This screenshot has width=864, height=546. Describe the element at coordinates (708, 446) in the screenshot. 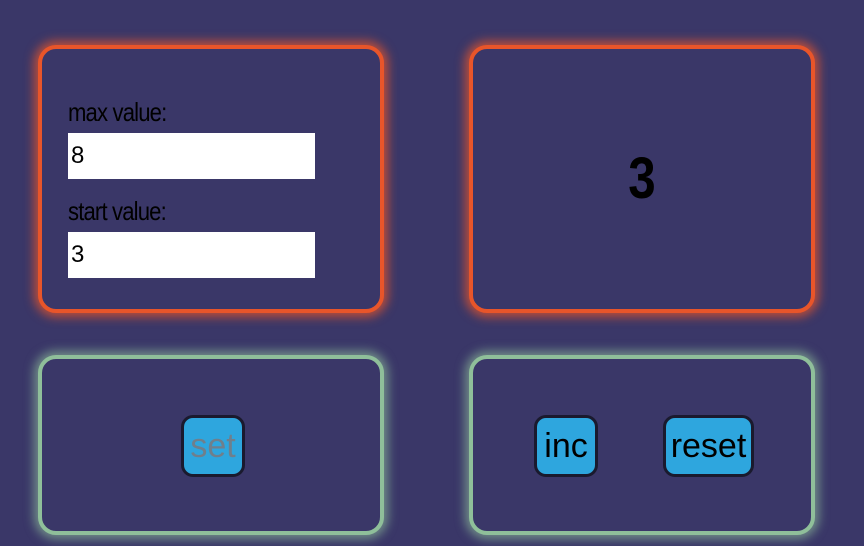

I see `reset-button: reset` at that location.